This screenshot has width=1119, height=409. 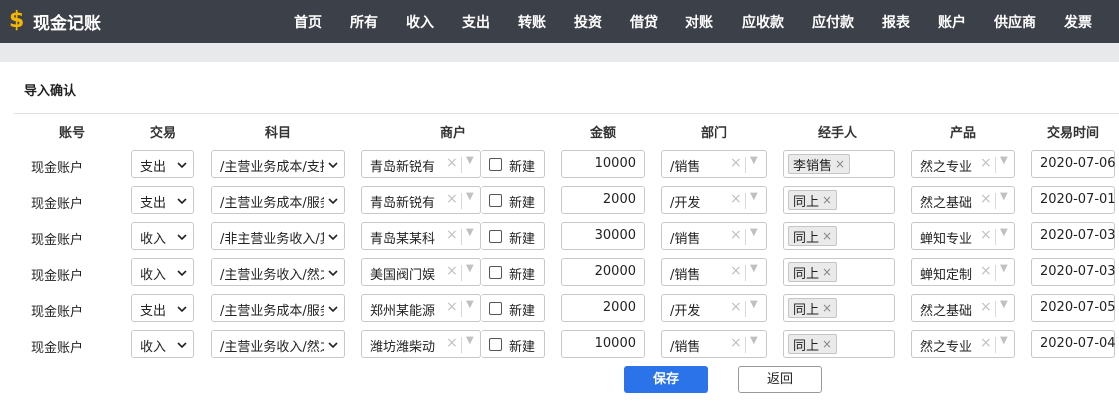 I want to click on nav-all: 所有, so click(x=364, y=22).